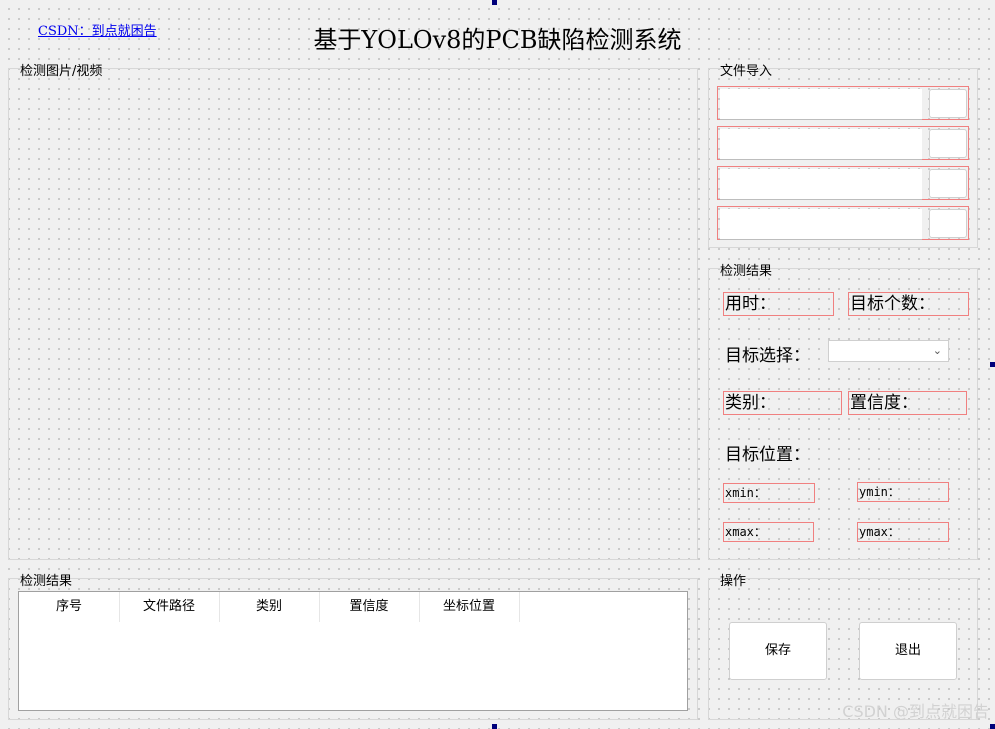 This screenshot has height=729, width=995. What do you see at coordinates (733, 581) in the screenshot?
I see `operations-title: 操作` at bounding box center [733, 581].